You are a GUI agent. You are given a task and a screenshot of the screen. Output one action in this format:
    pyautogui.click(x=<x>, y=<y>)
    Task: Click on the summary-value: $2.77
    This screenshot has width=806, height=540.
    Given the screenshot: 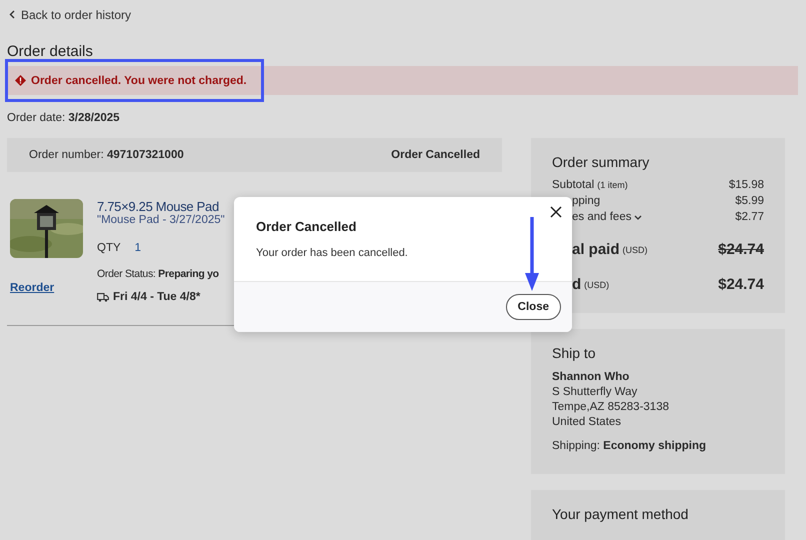 What is the action you would take?
    pyautogui.click(x=749, y=217)
    